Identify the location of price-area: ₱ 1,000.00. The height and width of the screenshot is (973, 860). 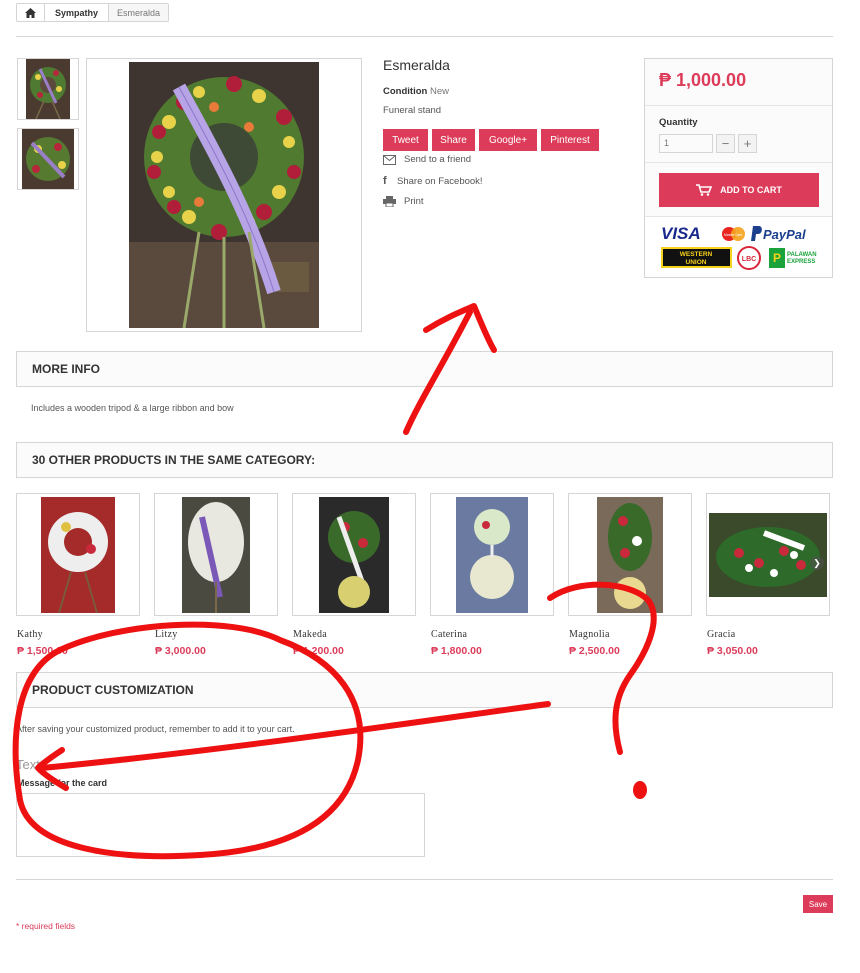
(738, 82).